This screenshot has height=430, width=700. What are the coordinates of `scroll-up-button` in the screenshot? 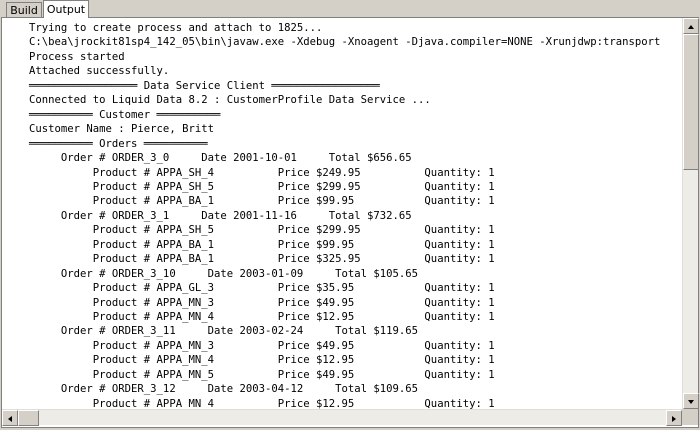 It's located at (691, 26).